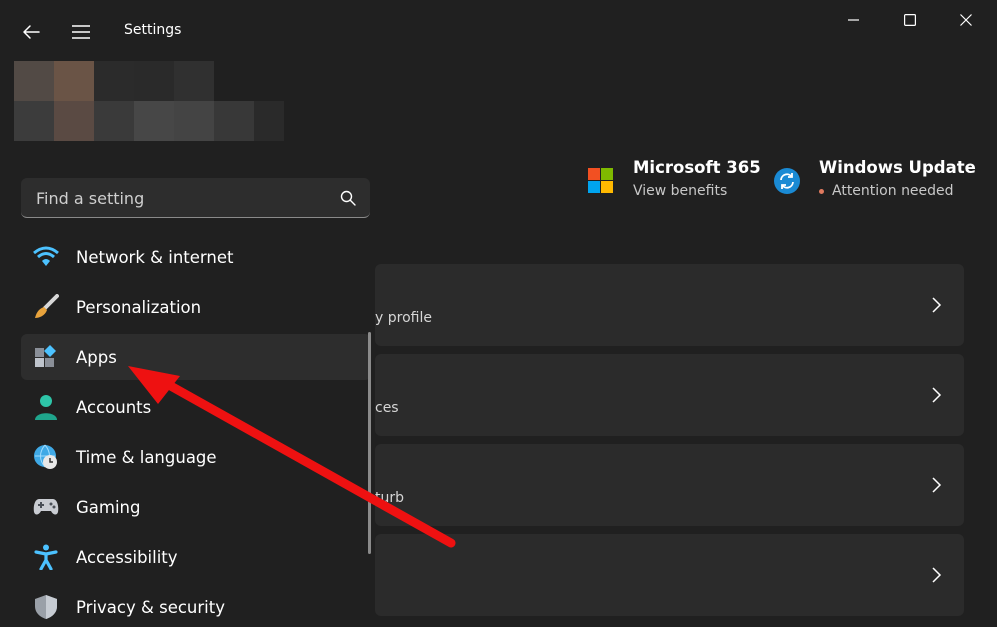 The height and width of the screenshot is (627, 997). I want to click on search-input, so click(181, 198).